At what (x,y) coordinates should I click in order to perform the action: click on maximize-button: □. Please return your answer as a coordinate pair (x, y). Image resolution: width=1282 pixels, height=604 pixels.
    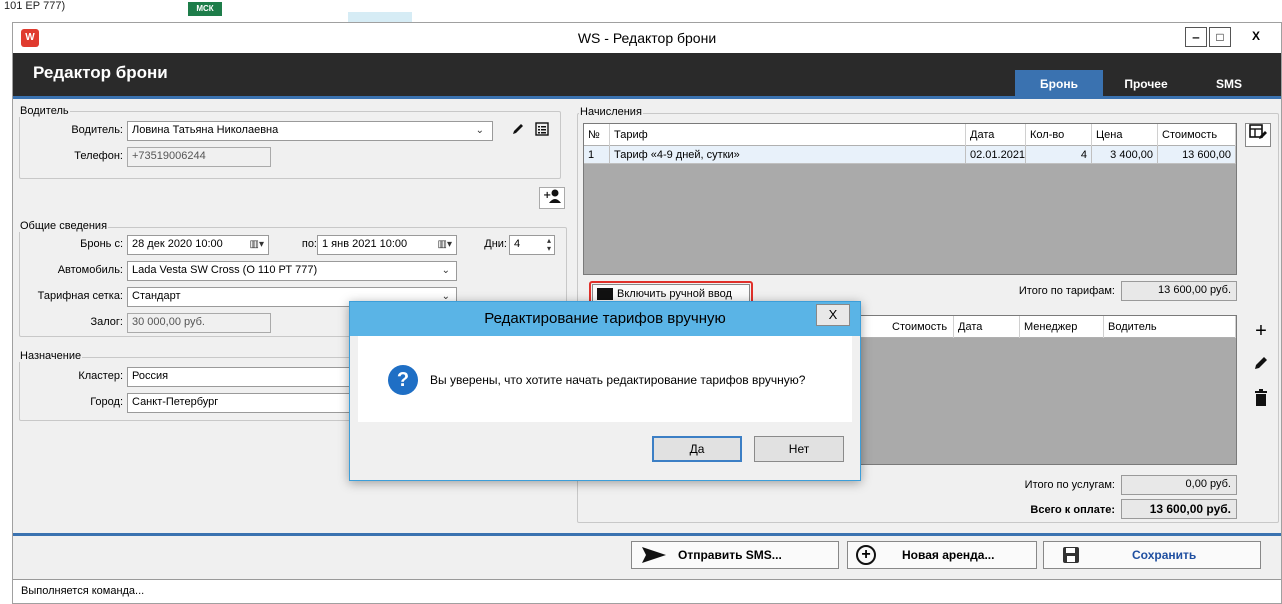
    Looking at the image, I should click on (1220, 37).